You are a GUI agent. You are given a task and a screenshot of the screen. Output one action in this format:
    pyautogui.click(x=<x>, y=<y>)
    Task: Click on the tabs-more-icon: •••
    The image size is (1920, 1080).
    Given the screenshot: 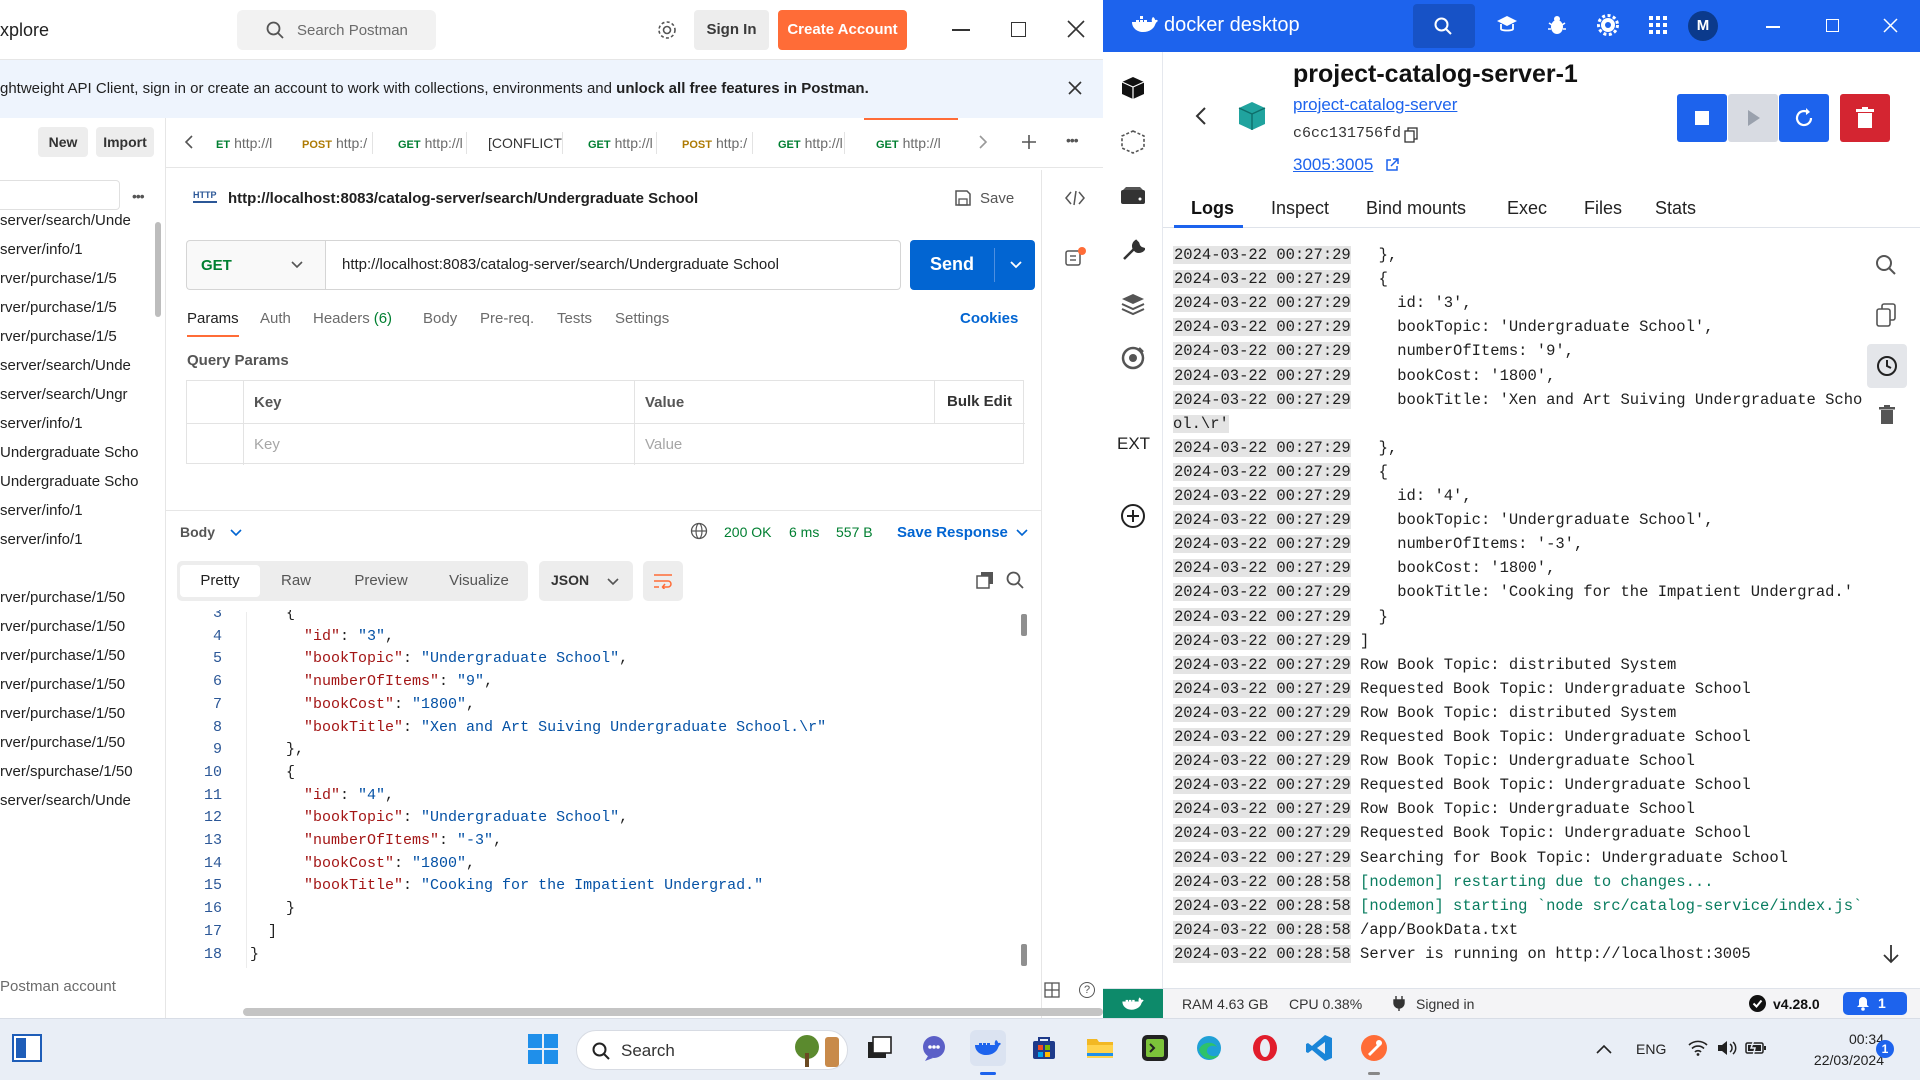 What is the action you would take?
    pyautogui.click(x=1072, y=140)
    